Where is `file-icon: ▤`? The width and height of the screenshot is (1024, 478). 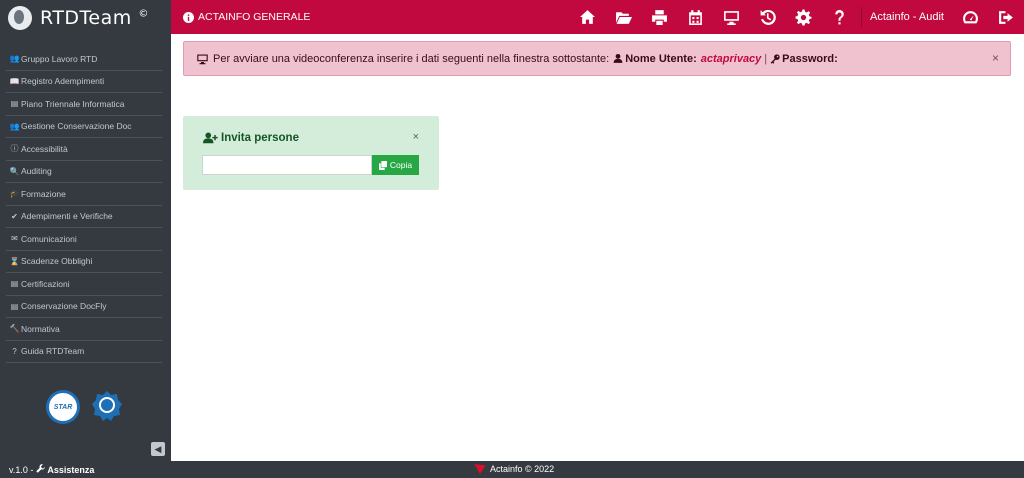 file-icon: ▤ is located at coordinates (14, 284).